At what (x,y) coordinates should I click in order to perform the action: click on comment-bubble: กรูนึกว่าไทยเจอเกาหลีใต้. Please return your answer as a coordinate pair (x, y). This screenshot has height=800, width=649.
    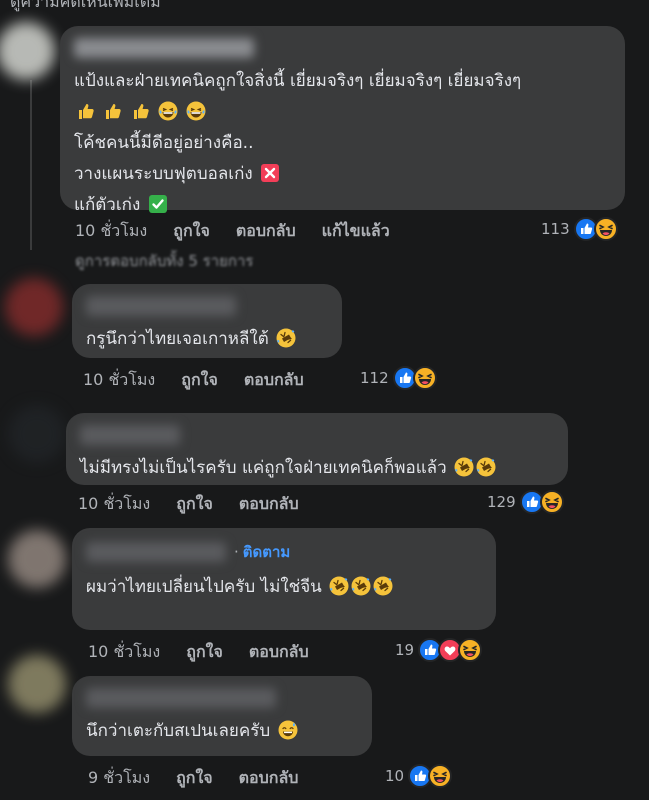
    Looking at the image, I should click on (207, 321).